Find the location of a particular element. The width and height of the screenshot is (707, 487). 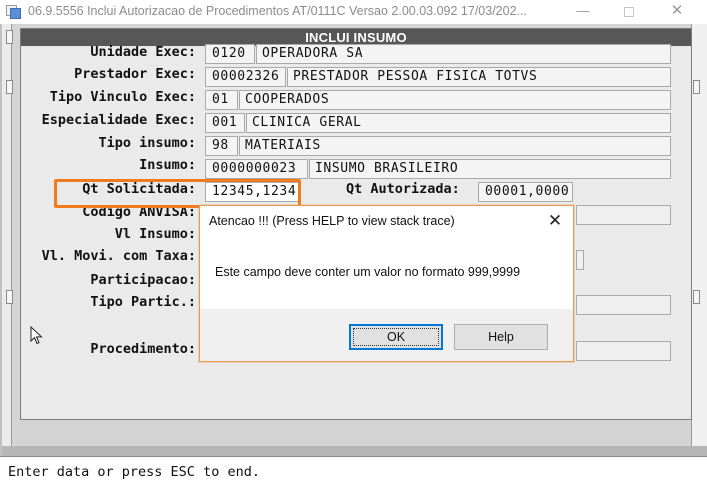

status-message: Enter data or press ESC to end. is located at coordinates (134, 472).